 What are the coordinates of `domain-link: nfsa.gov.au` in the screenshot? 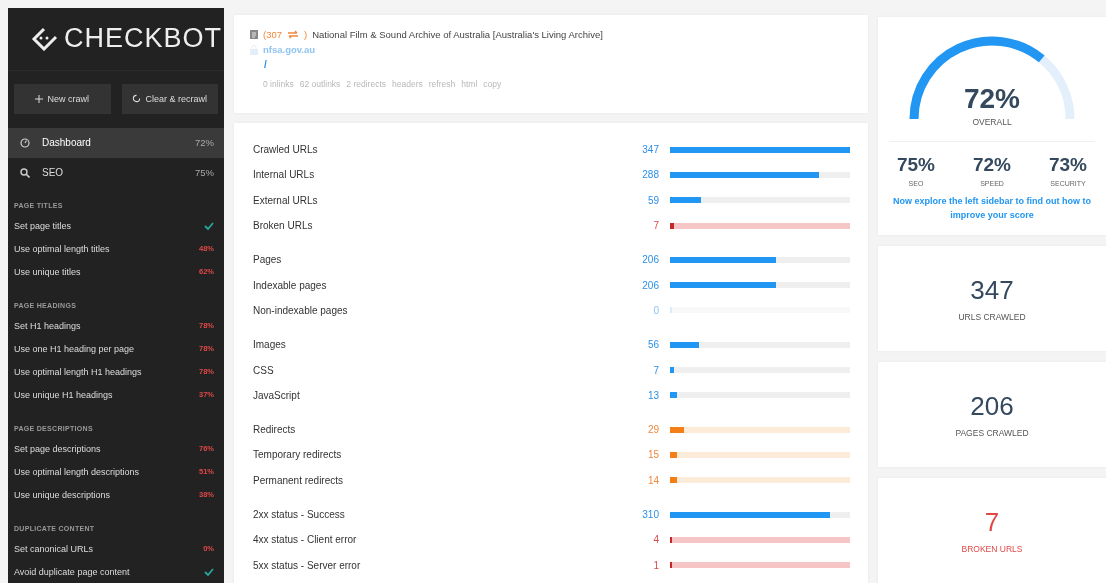 It's located at (289, 49).